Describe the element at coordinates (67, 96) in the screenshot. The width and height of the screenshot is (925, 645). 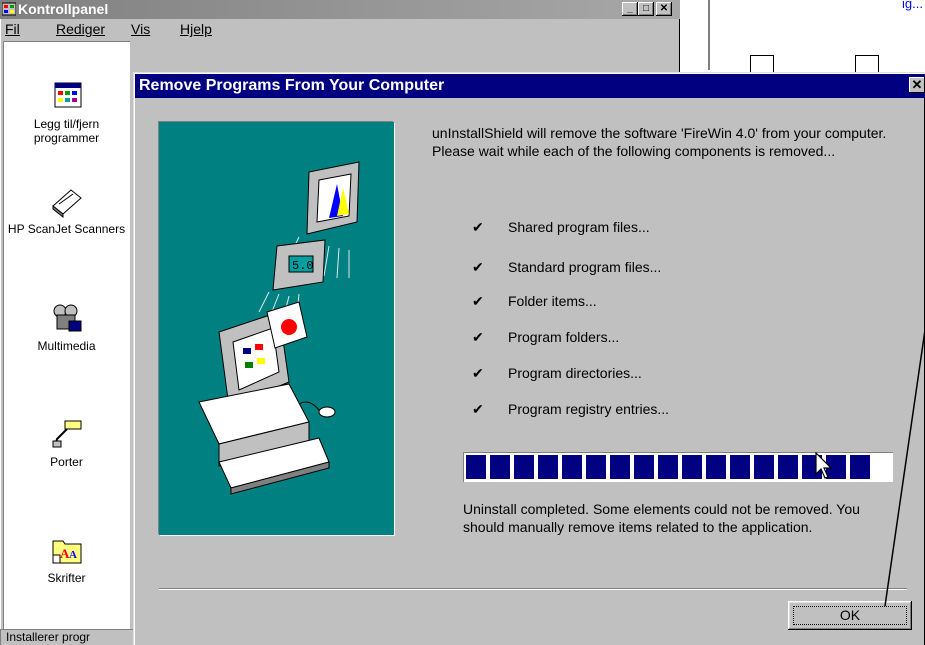
I see `add-remove-programs-icon` at that location.